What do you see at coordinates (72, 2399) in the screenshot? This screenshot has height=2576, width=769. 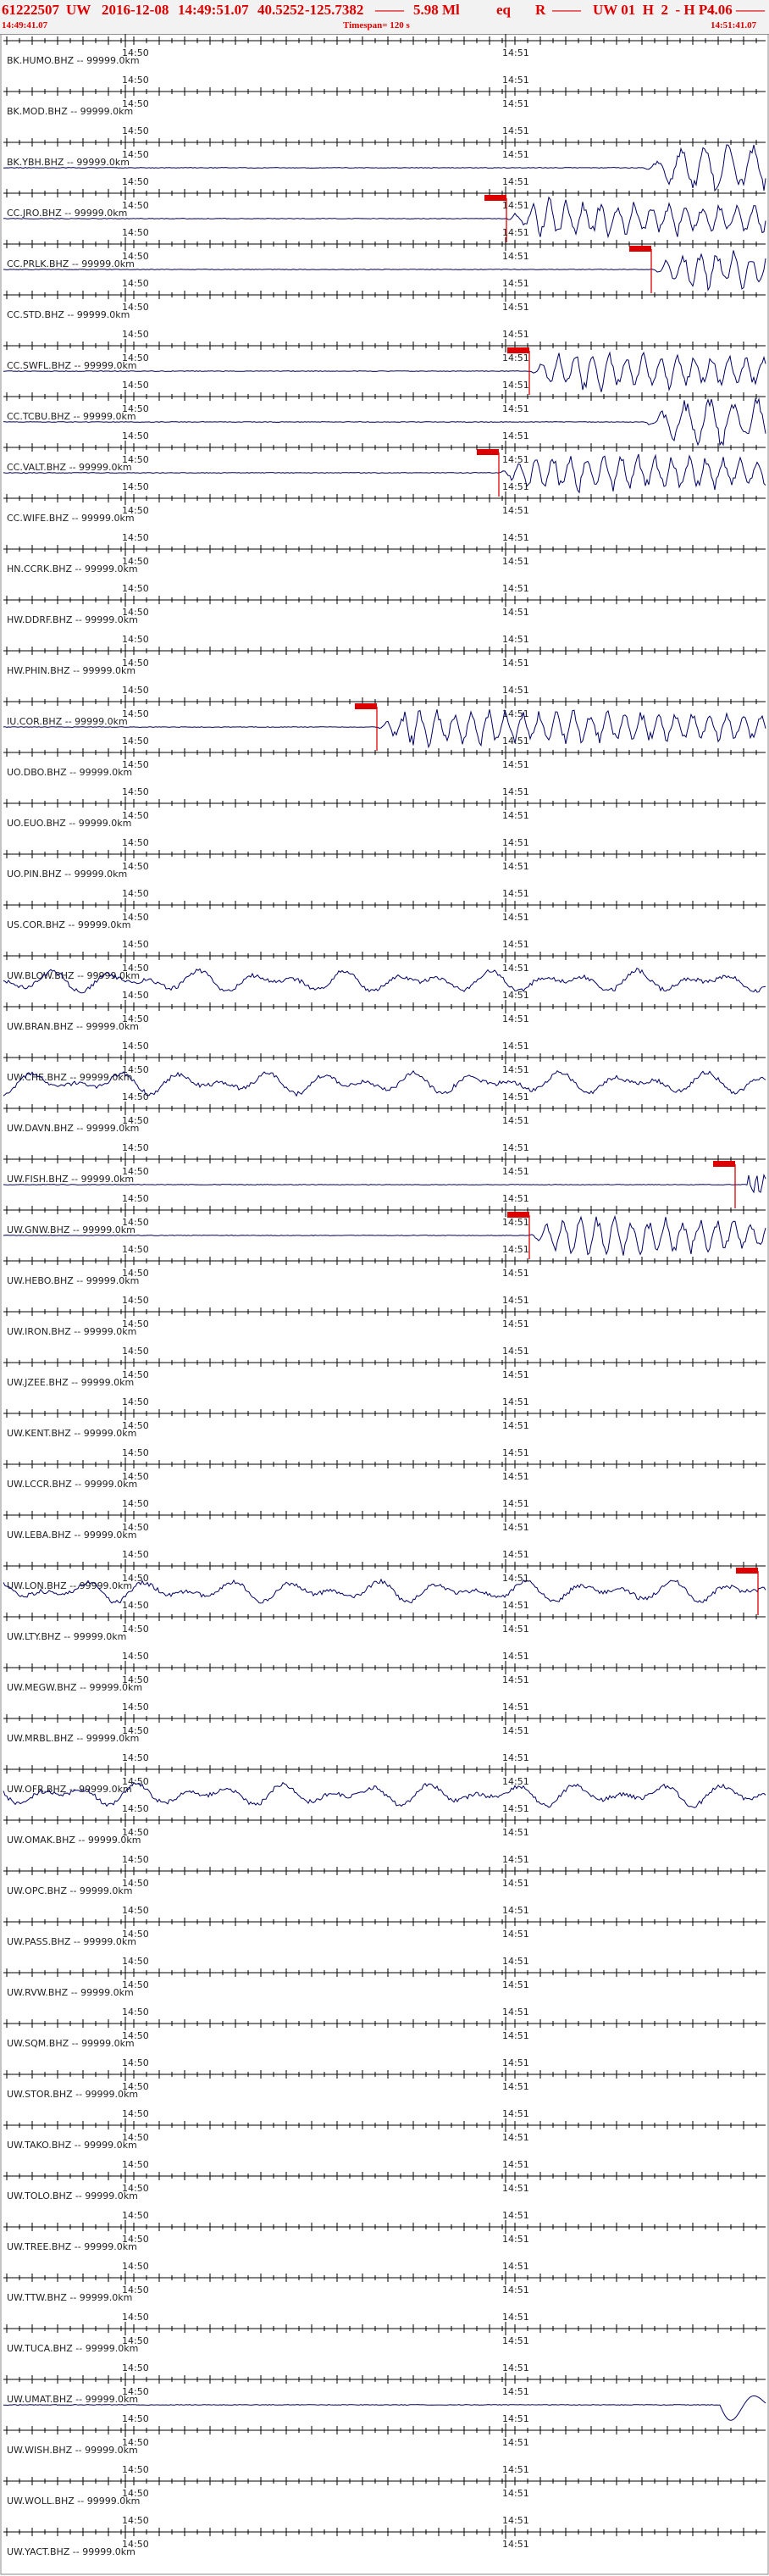 I see `channel-label: UW.UMAT.BHZ -- 99999.0km` at bounding box center [72, 2399].